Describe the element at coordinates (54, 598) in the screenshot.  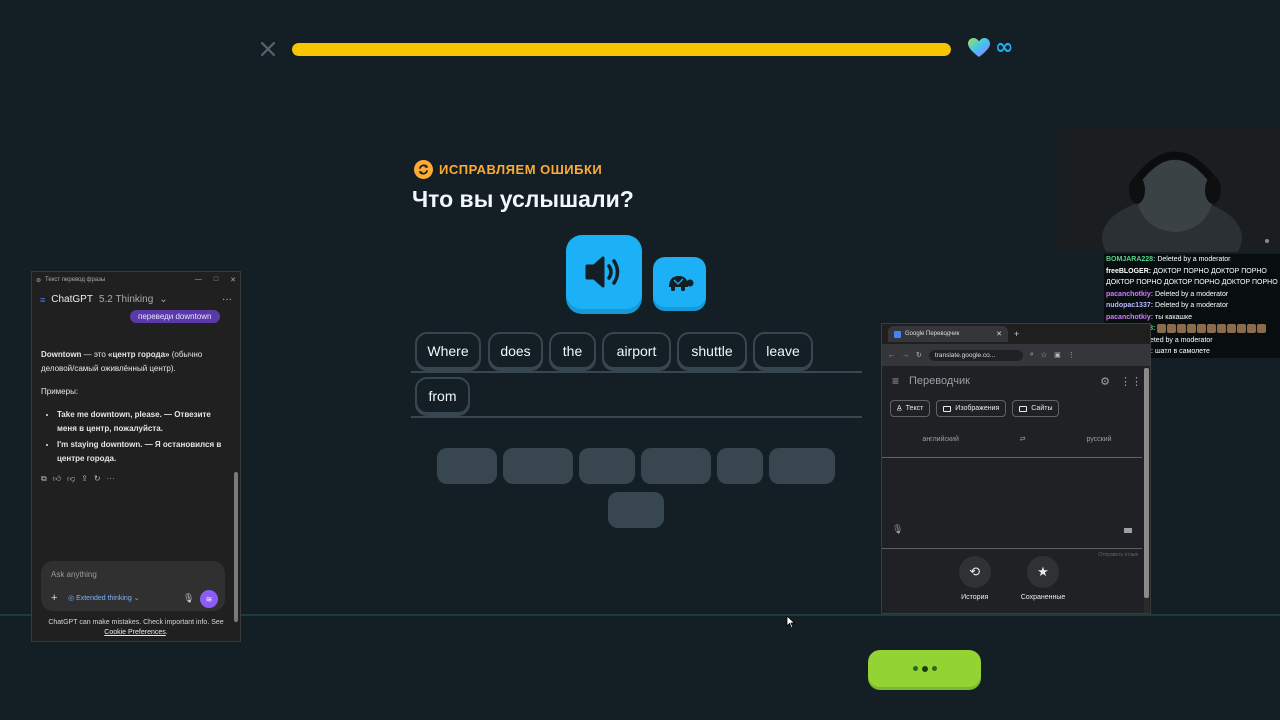
I see `add-attachment-icon: +` at that location.